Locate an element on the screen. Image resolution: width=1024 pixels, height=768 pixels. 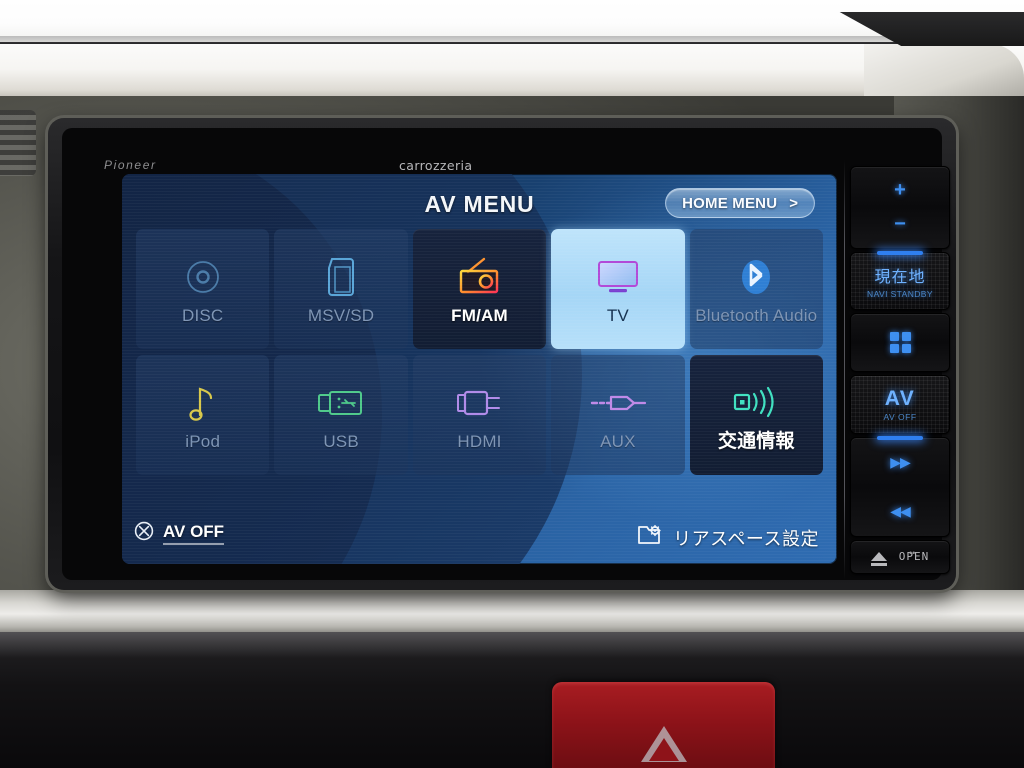
av-off-button: AV OFF is located at coordinates (179, 533).